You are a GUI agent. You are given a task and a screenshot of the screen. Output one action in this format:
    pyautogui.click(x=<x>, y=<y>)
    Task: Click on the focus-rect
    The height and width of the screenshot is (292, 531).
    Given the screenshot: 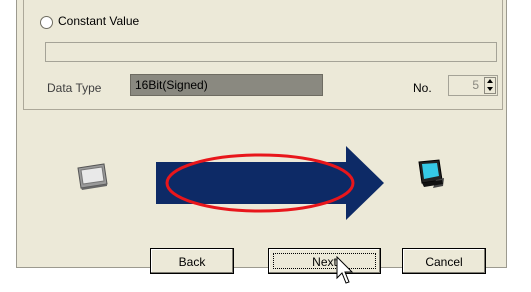 What is the action you would take?
    pyautogui.click(x=324, y=261)
    